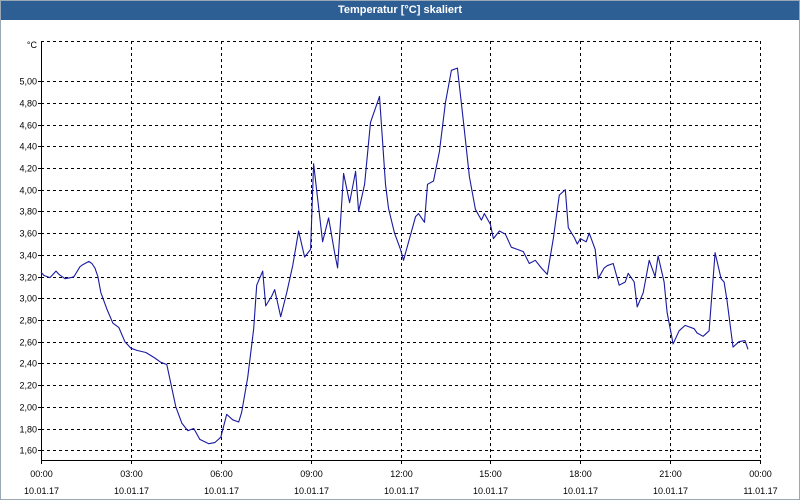 The height and width of the screenshot is (500, 800). What do you see at coordinates (490, 474) in the screenshot?
I see `x-tick-time-label: 15:00` at bounding box center [490, 474].